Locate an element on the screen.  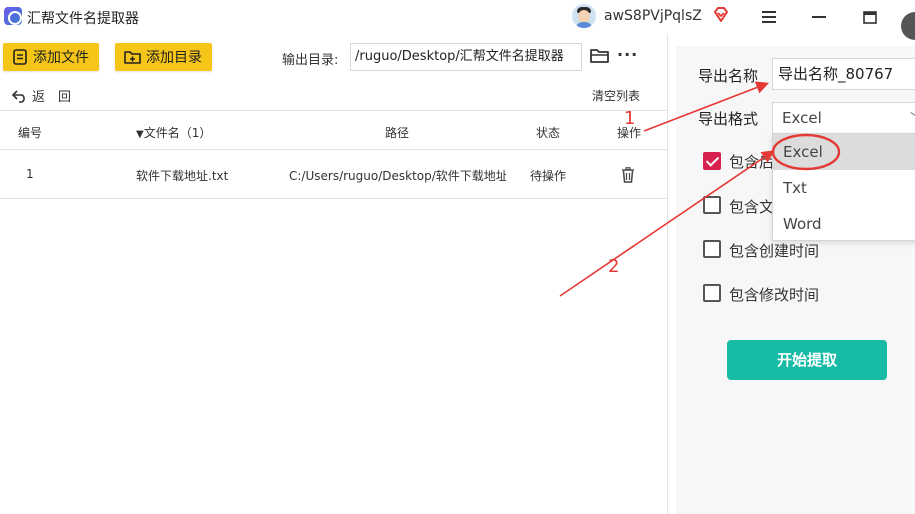
row-index: 1 is located at coordinates (30, 174).